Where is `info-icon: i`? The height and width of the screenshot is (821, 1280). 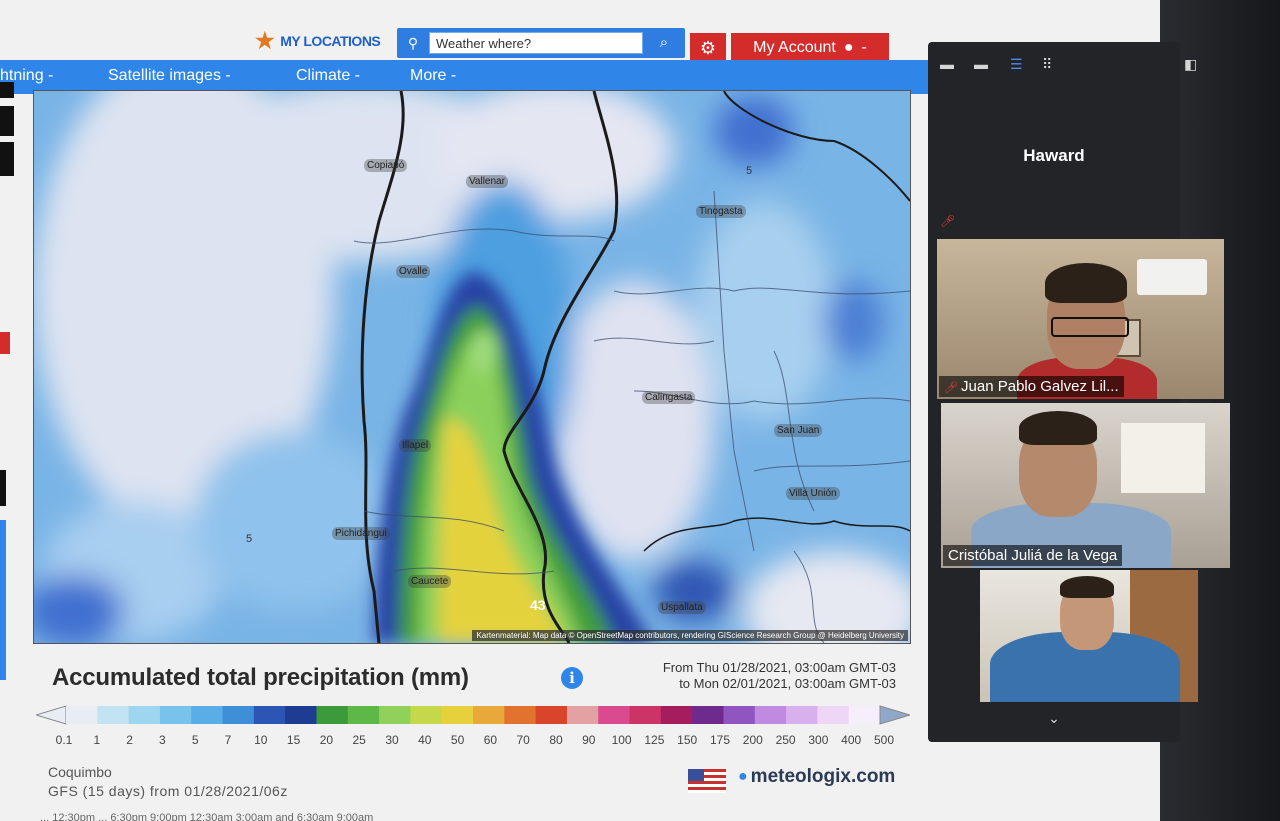
info-icon: i is located at coordinates (572, 678).